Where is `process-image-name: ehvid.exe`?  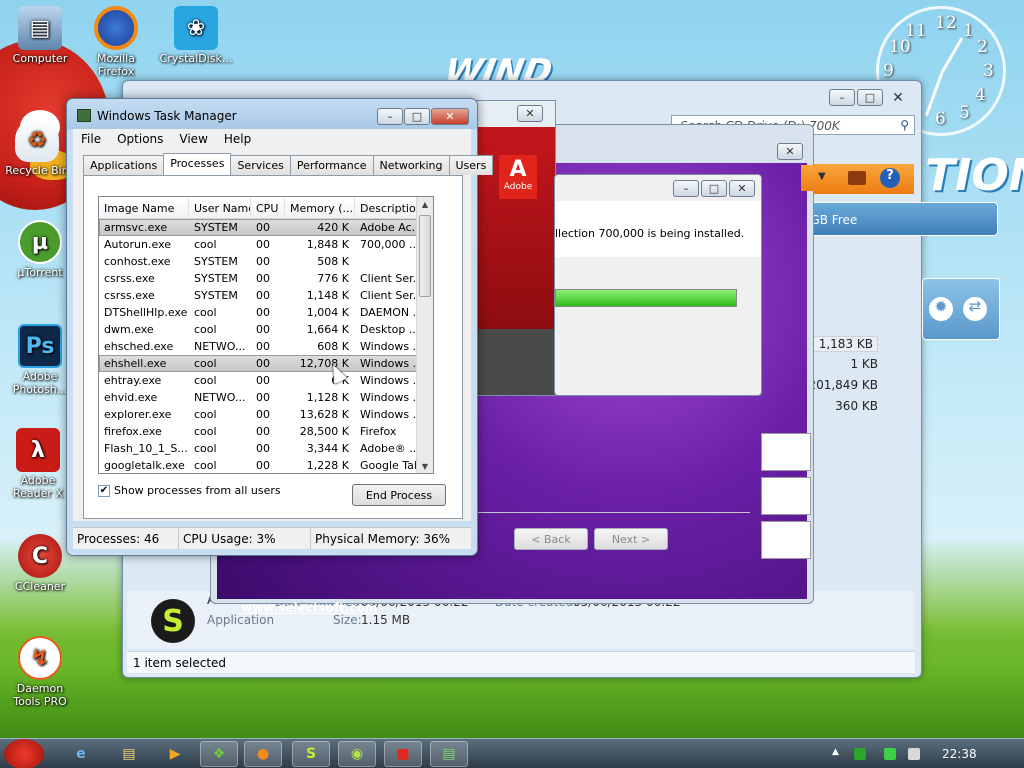 process-image-name: ehvid.exe is located at coordinates (131, 397).